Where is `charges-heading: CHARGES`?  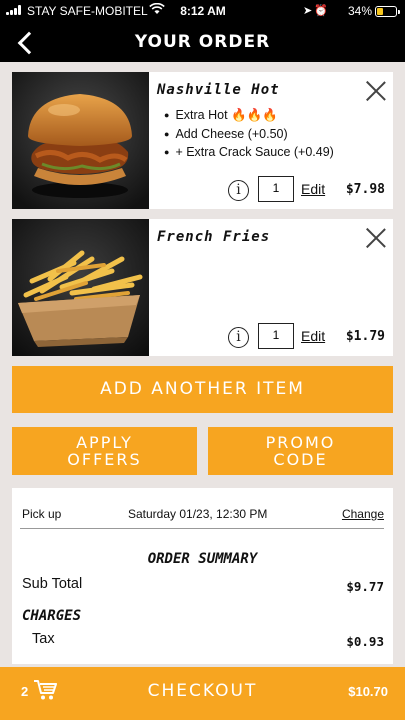 charges-heading: CHARGES is located at coordinates (52, 616).